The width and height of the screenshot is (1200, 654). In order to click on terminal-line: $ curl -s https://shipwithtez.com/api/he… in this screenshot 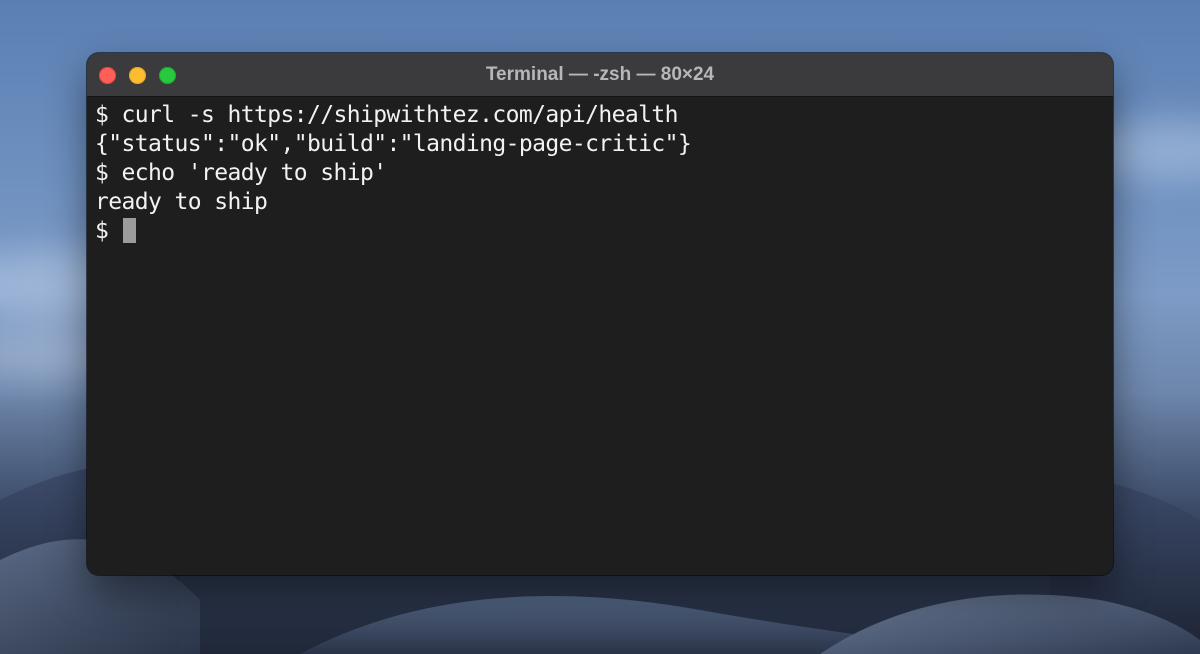, I will do `click(386, 115)`.